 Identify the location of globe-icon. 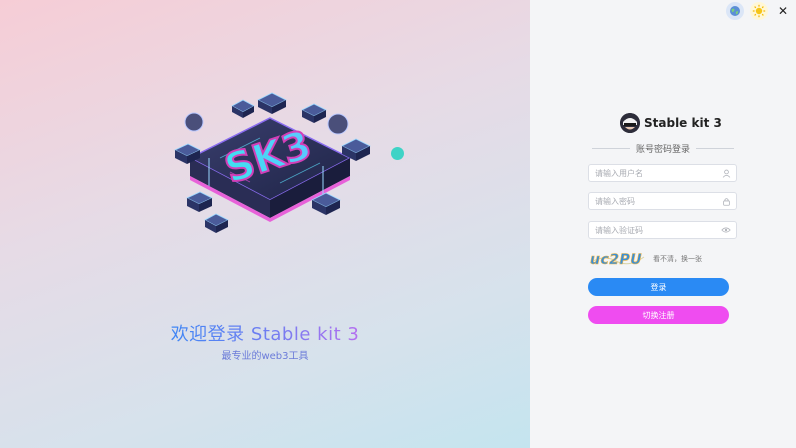
(735, 11).